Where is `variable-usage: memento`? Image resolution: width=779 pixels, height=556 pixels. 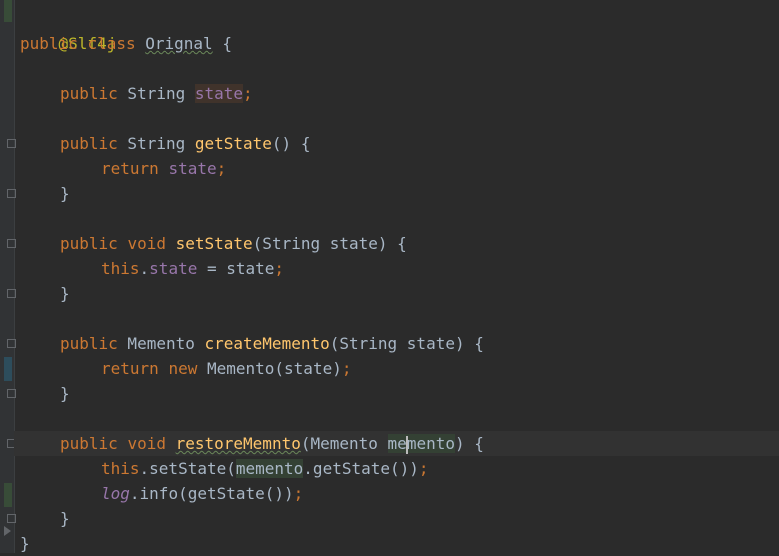
variable-usage: memento is located at coordinates (269, 468).